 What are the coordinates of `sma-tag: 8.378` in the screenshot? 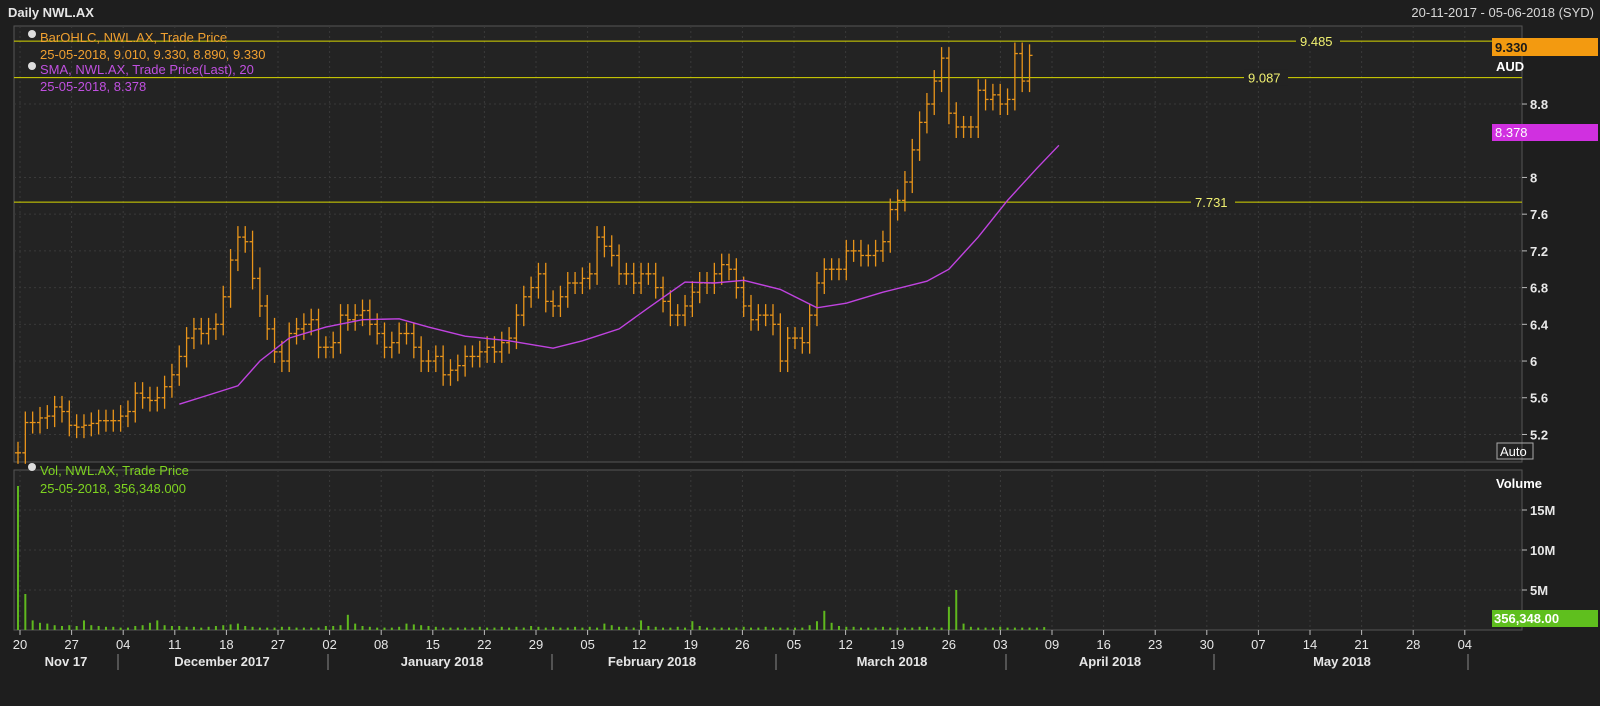 It's located at (1511, 132).